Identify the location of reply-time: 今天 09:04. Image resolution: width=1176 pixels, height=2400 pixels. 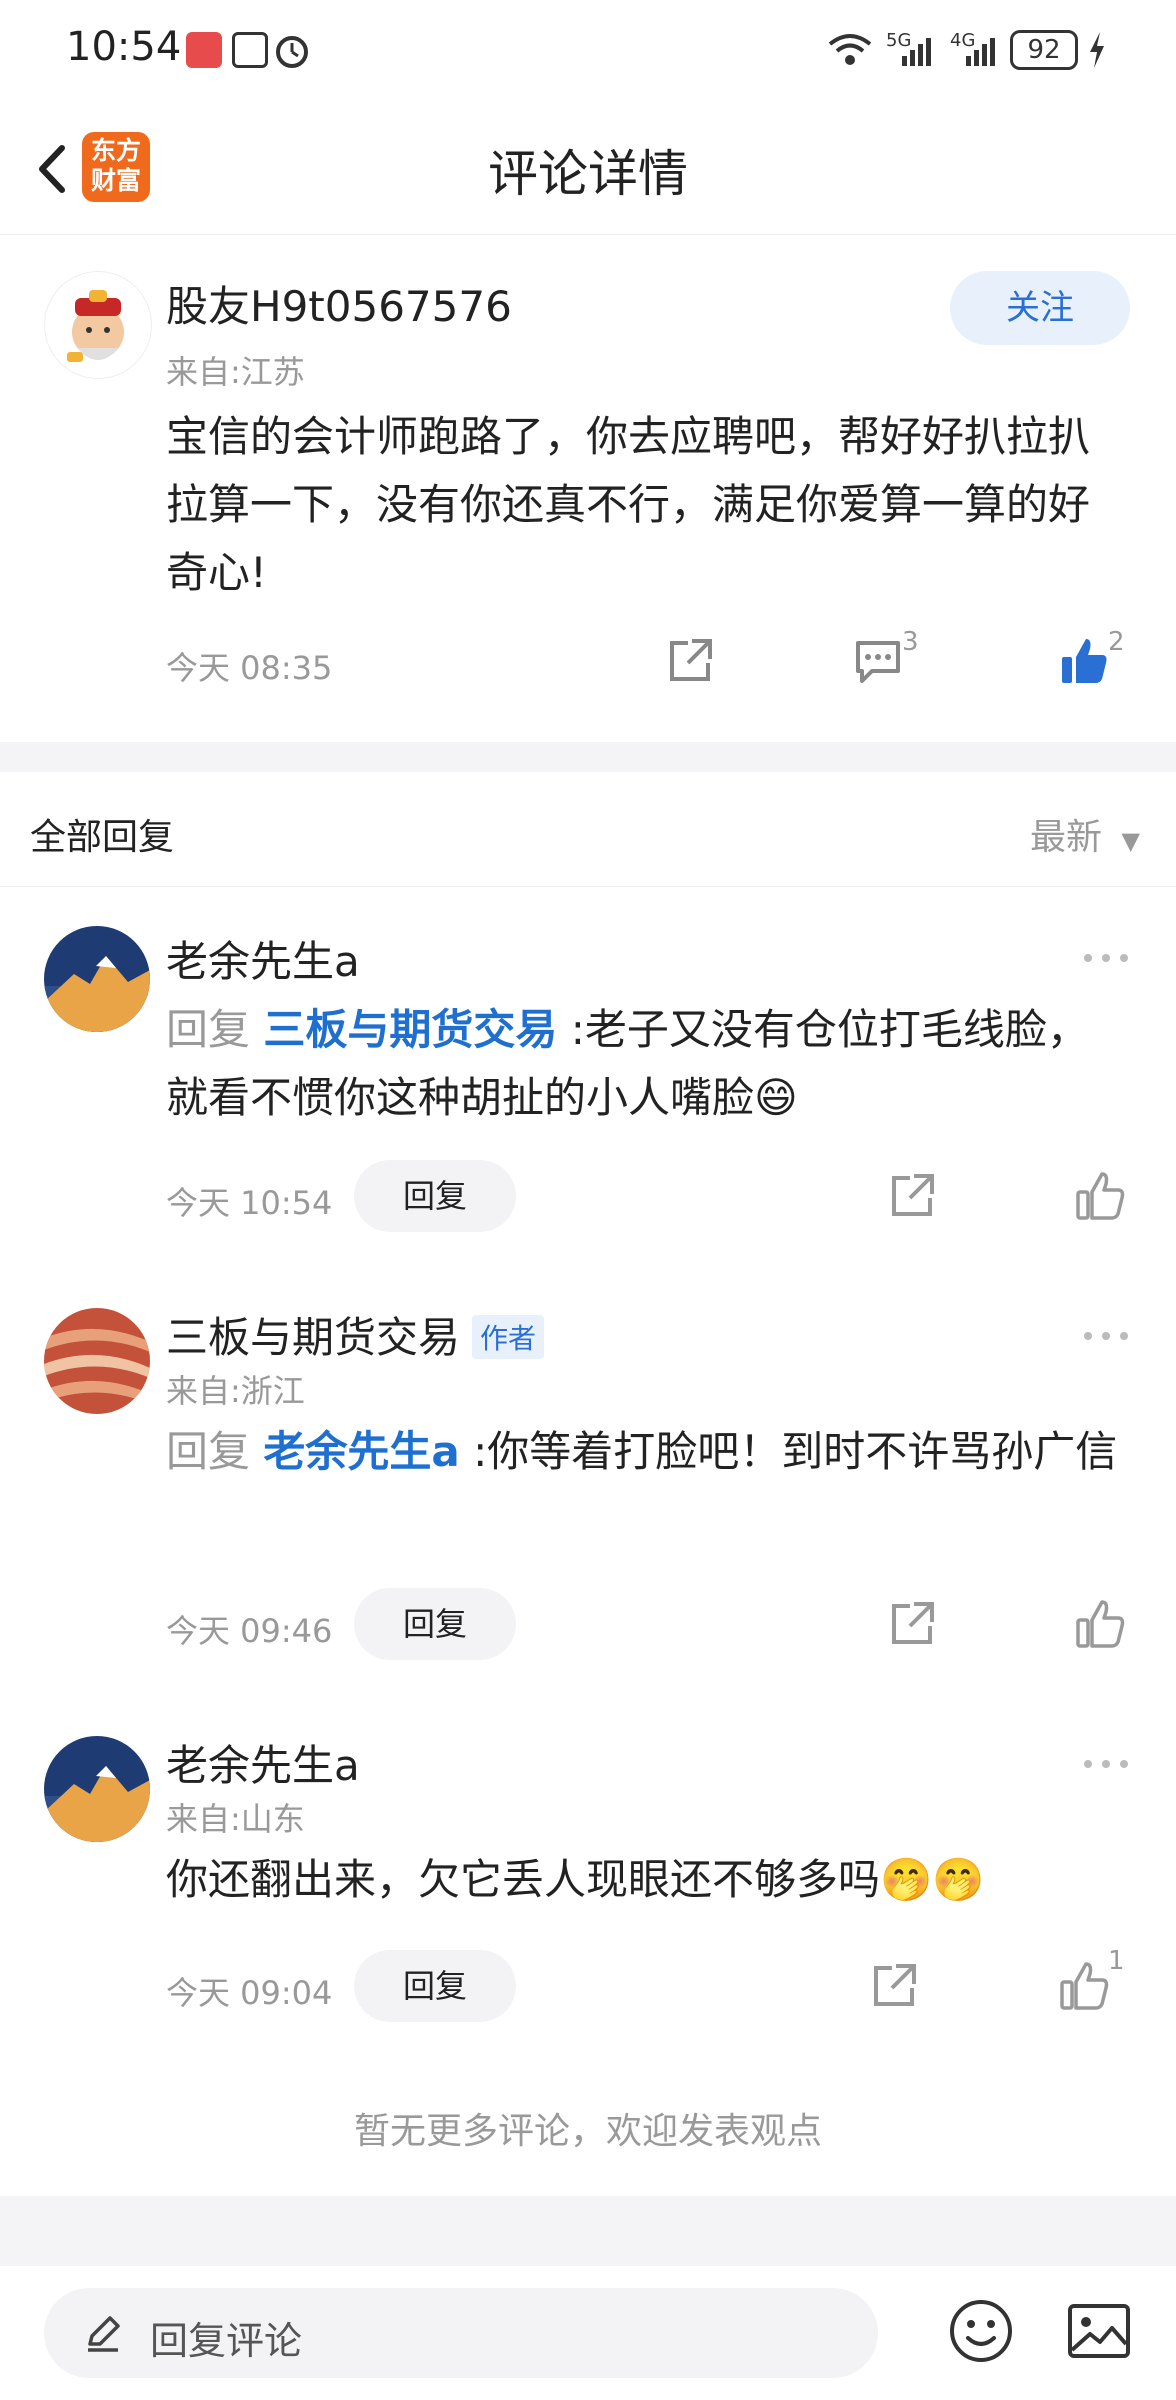
(249, 1993).